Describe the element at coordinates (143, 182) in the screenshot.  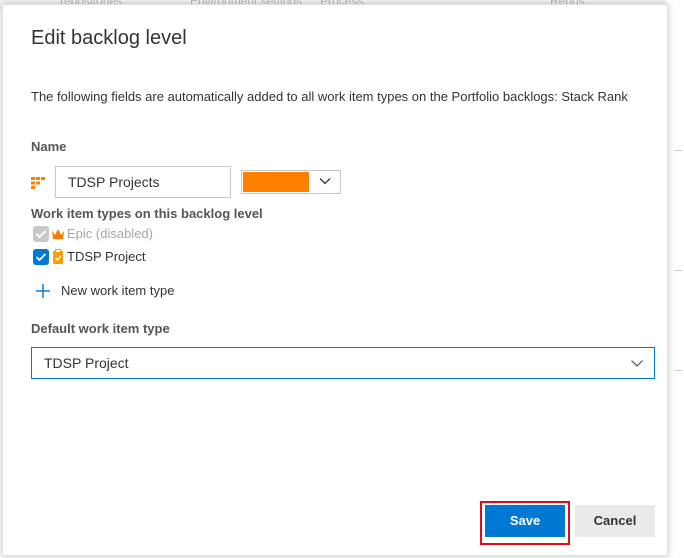
I see `name-input` at that location.